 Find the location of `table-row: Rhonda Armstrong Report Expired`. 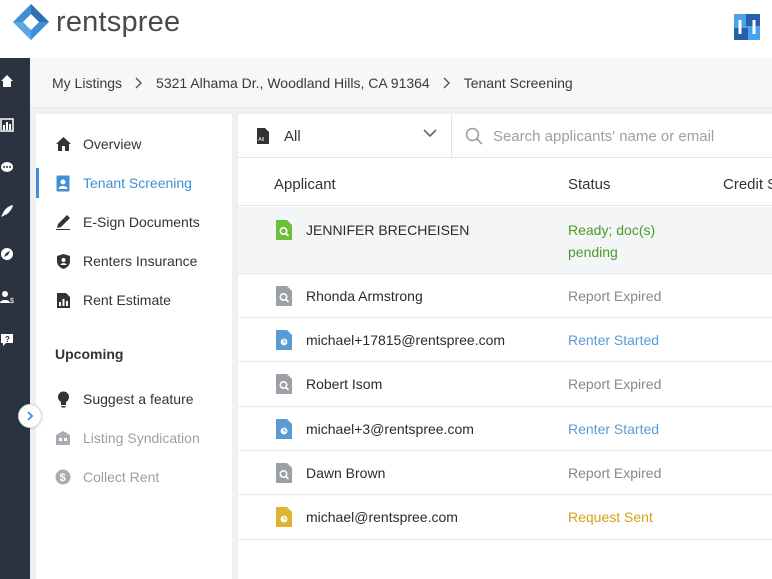

table-row: Rhonda Armstrong Report Expired is located at coordinates (505, 296).